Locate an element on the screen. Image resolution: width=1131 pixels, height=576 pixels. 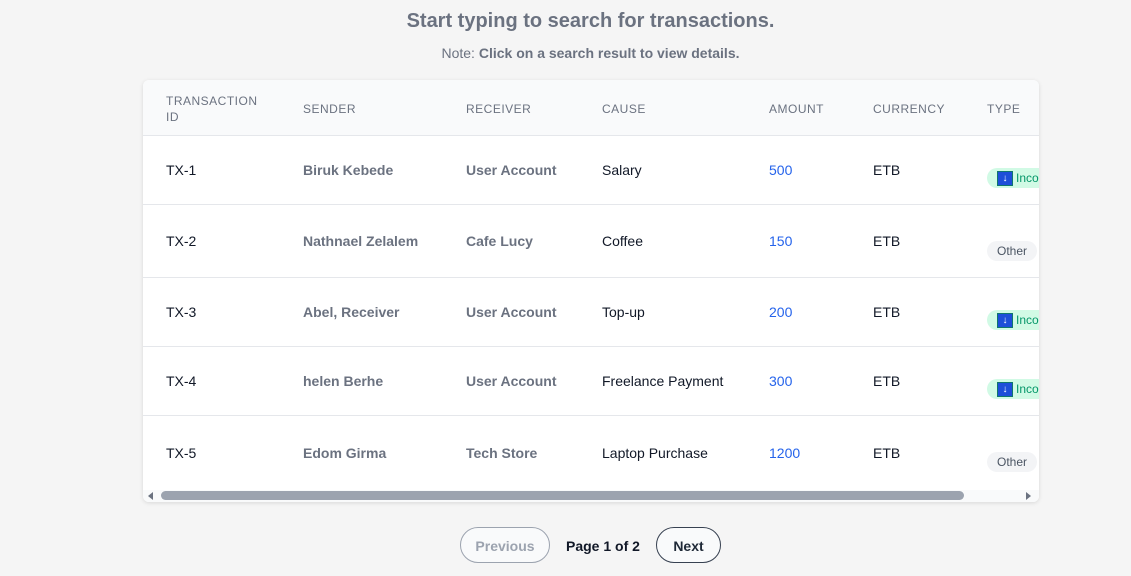
column-header-sender: SENDER is located at coordinates (330, 109).